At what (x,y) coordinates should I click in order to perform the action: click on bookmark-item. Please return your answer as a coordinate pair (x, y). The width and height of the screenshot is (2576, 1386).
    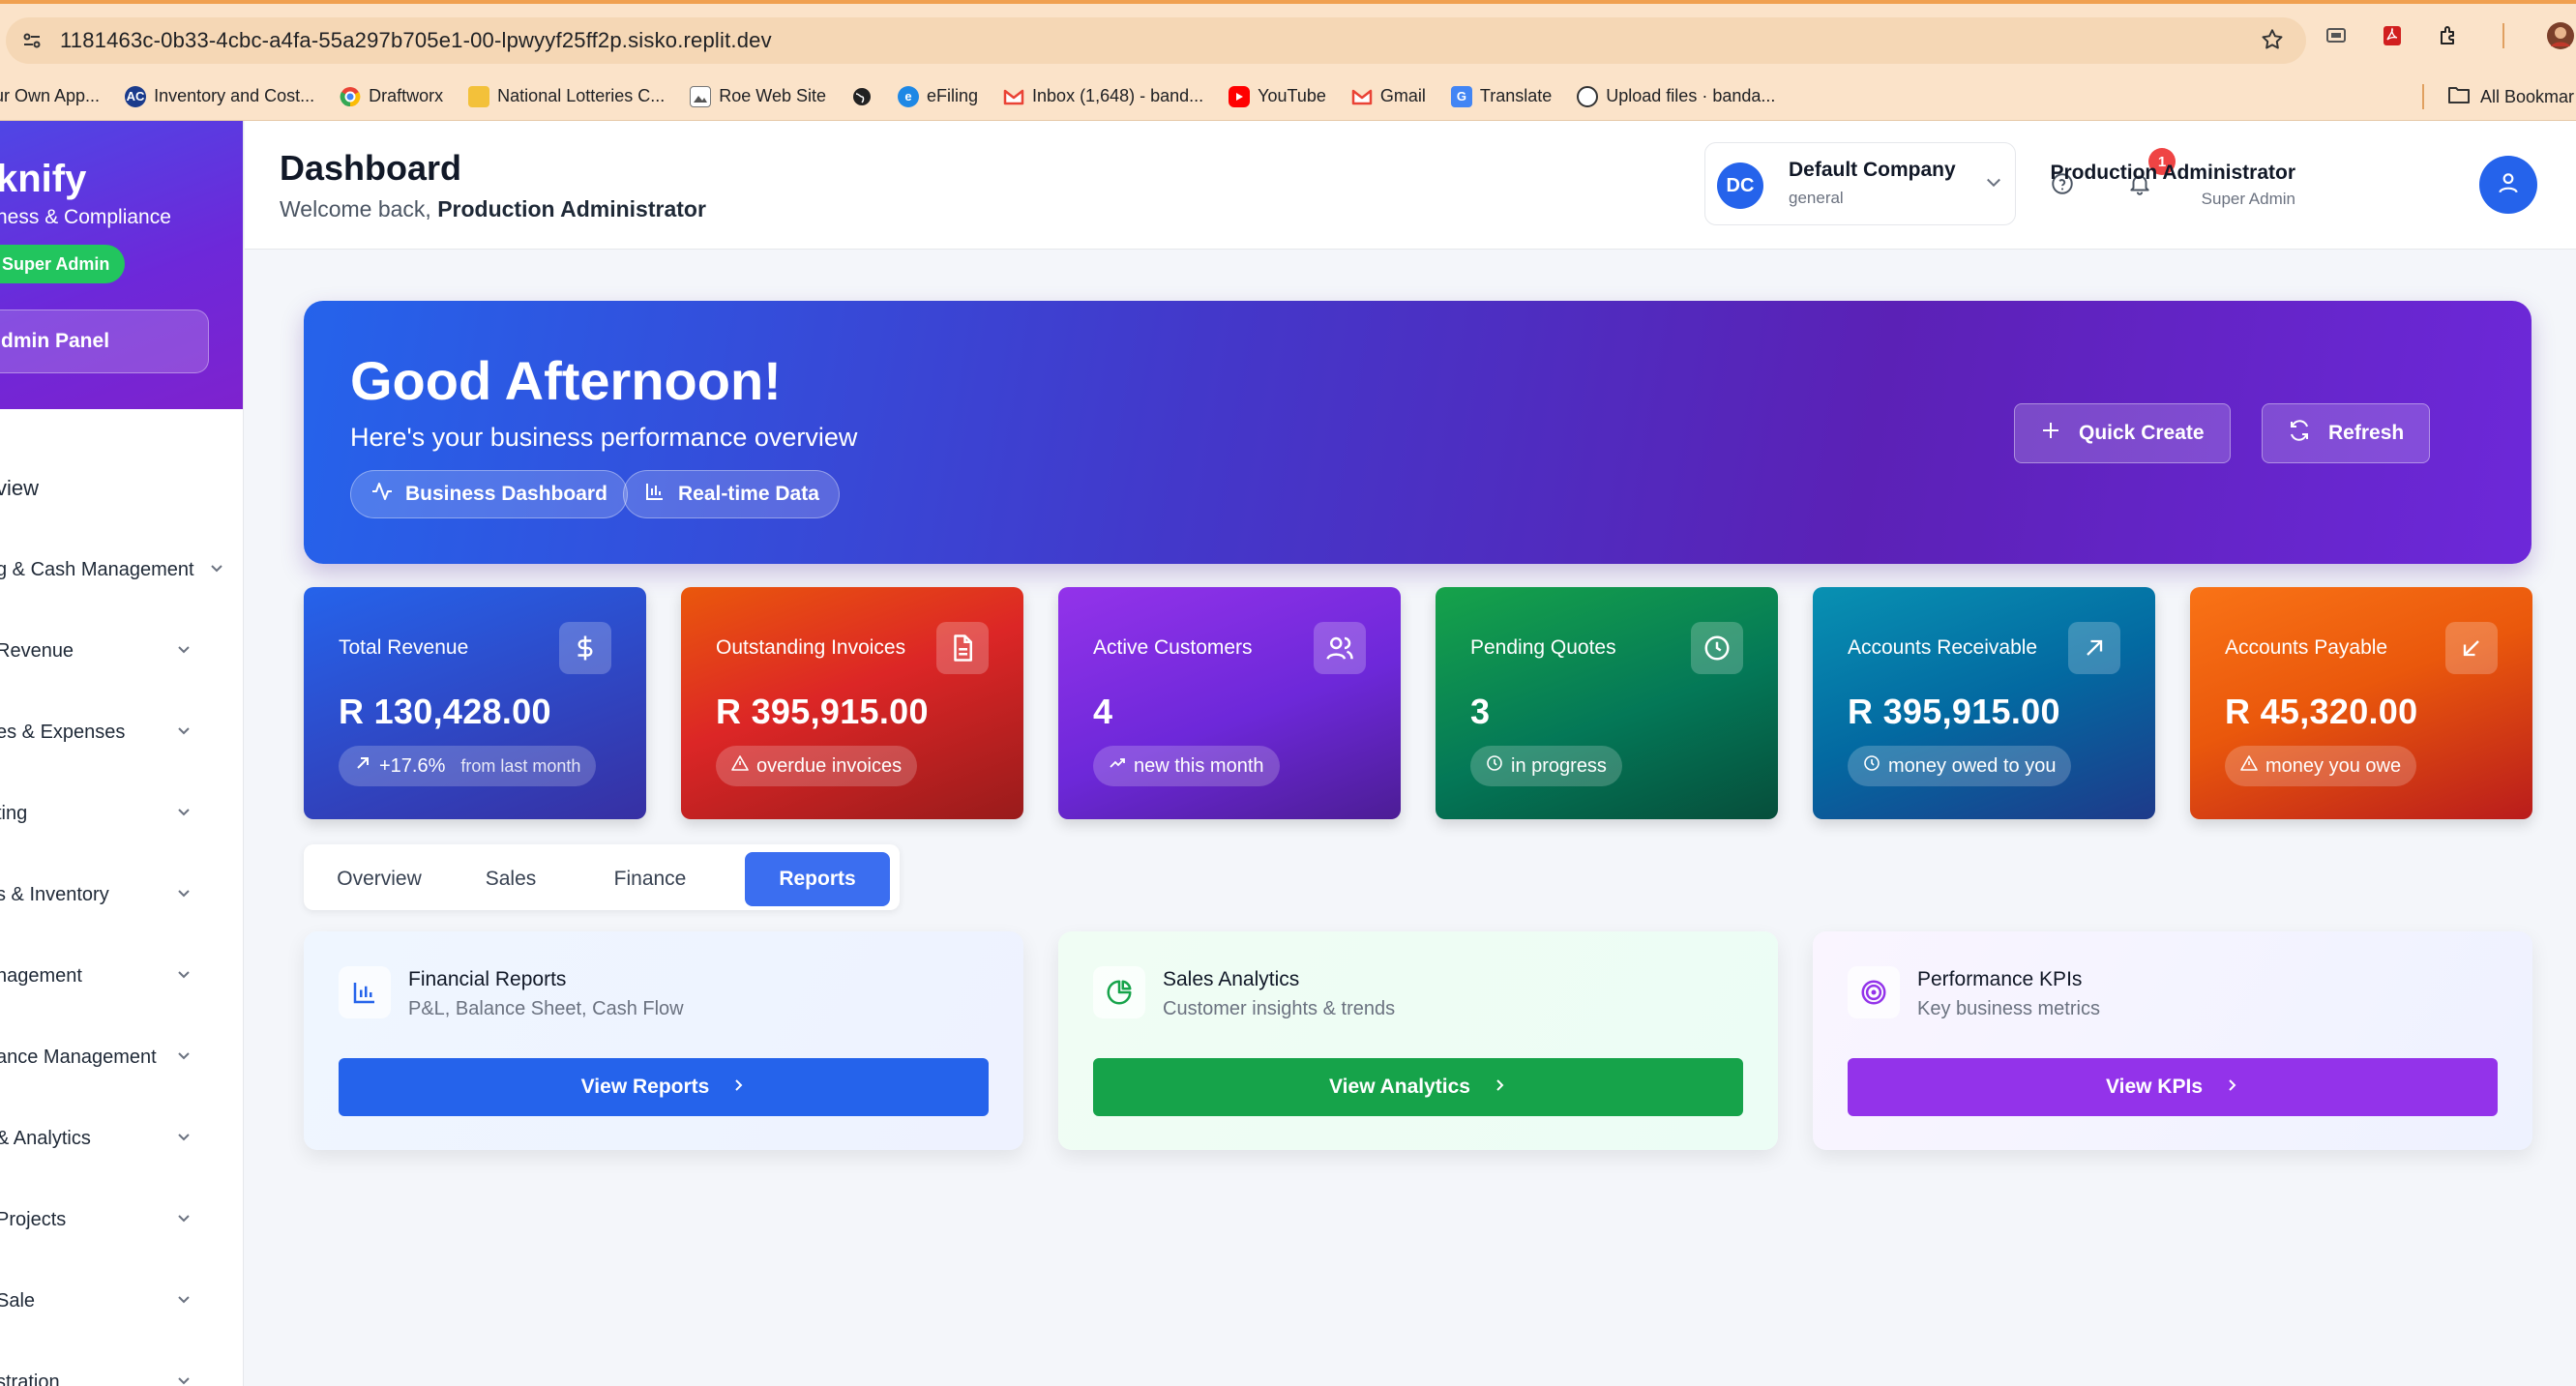
    Looking at the image, I should click on (862, 96).